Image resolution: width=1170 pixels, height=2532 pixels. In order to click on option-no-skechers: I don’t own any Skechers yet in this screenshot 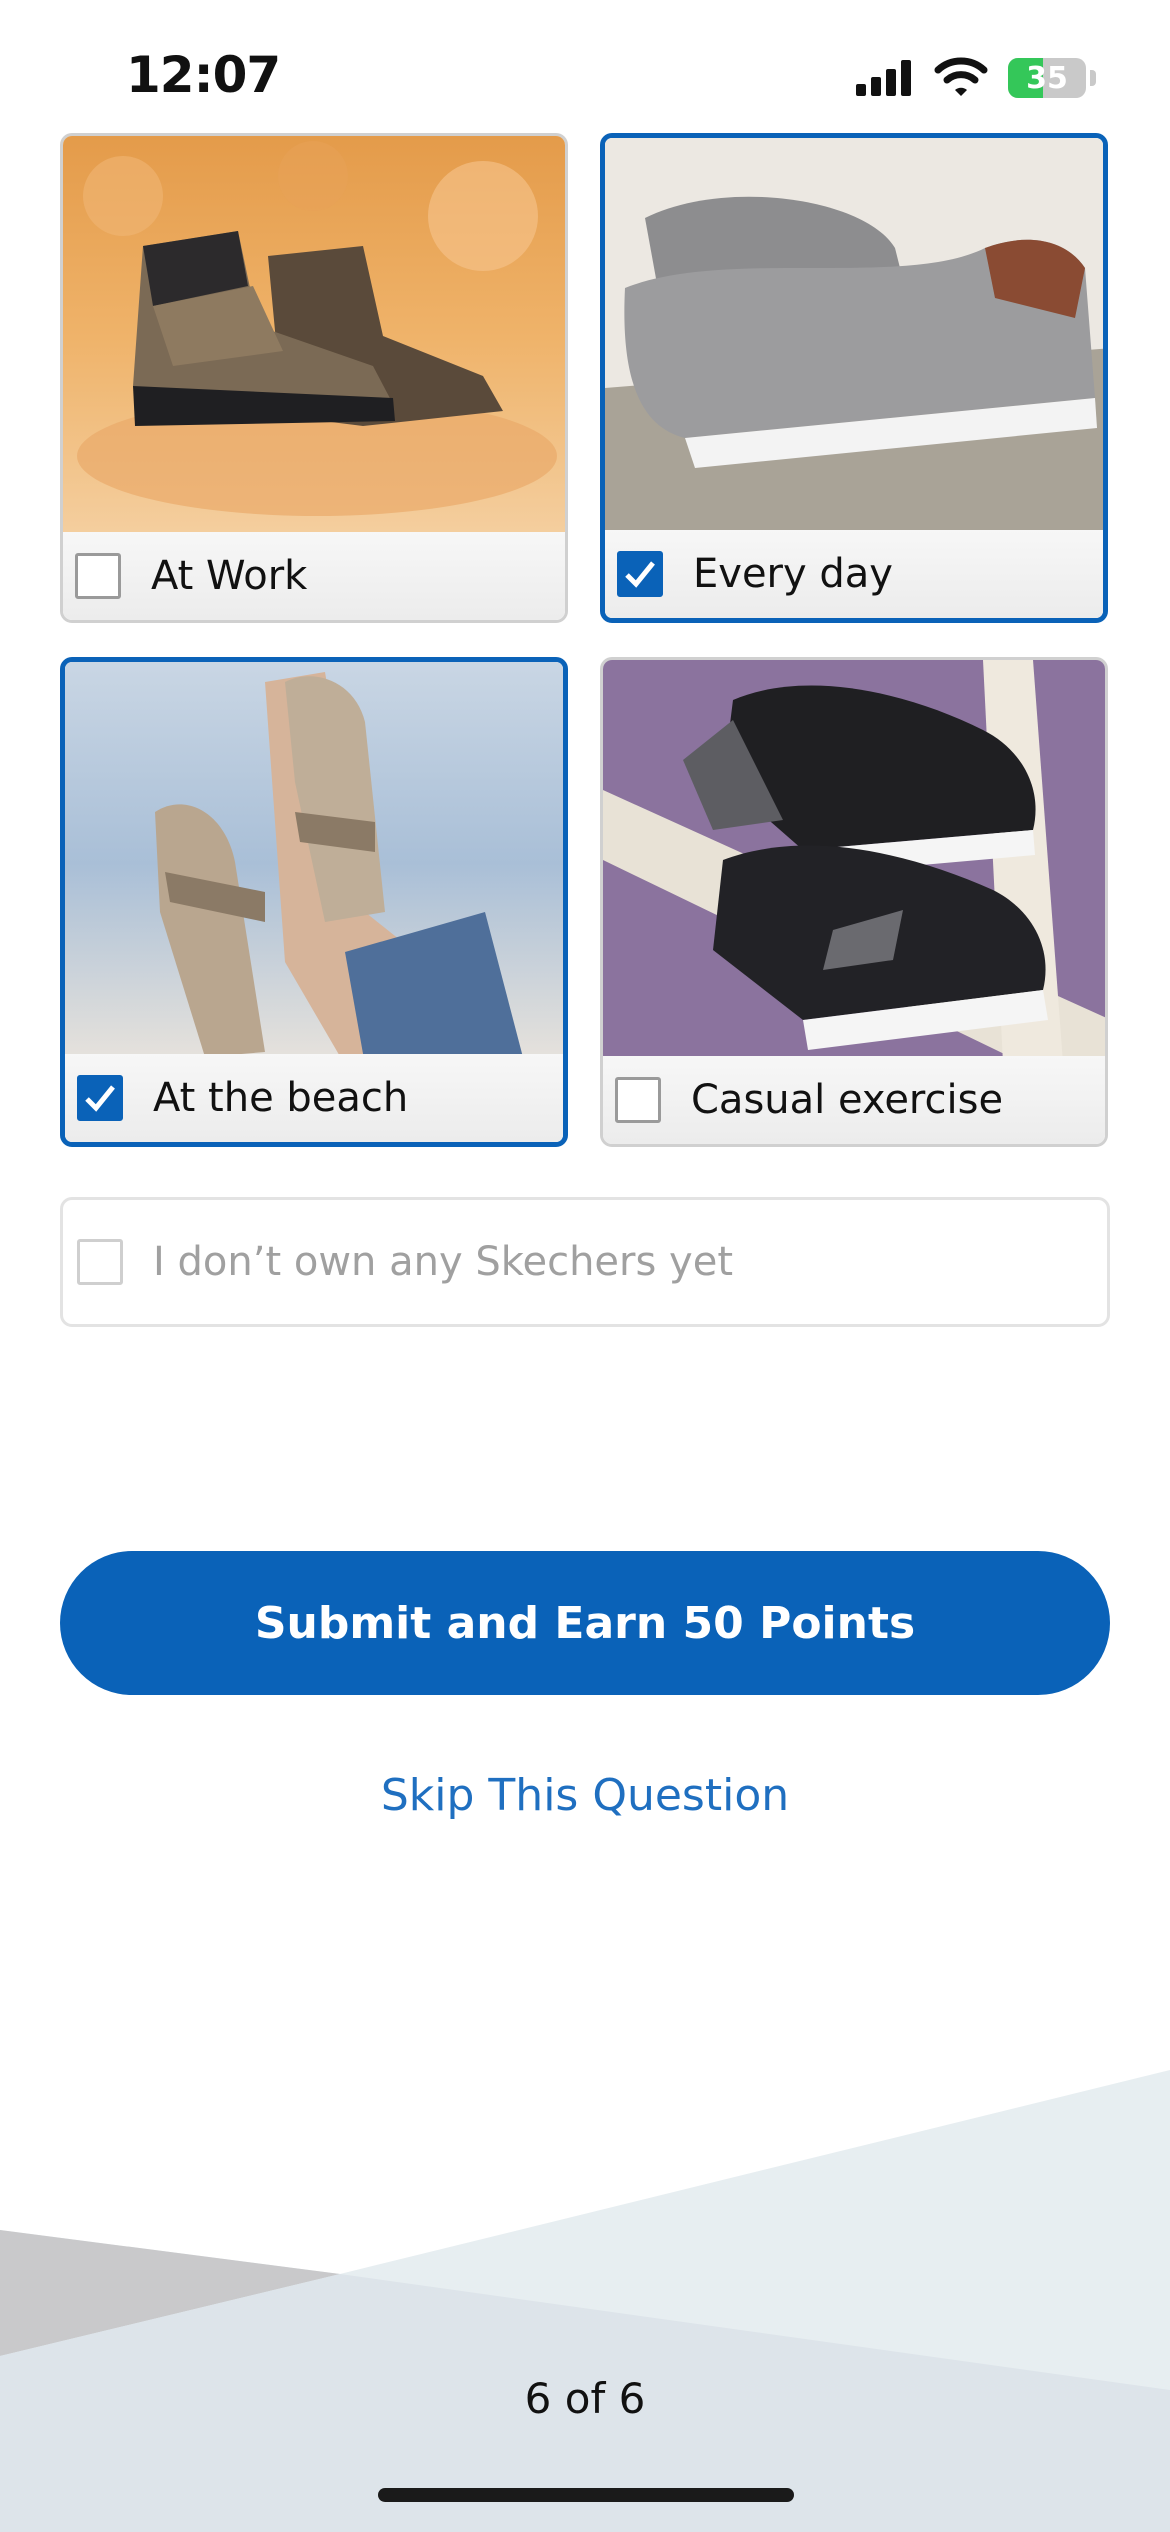, I will do `click(585, 1262)`.